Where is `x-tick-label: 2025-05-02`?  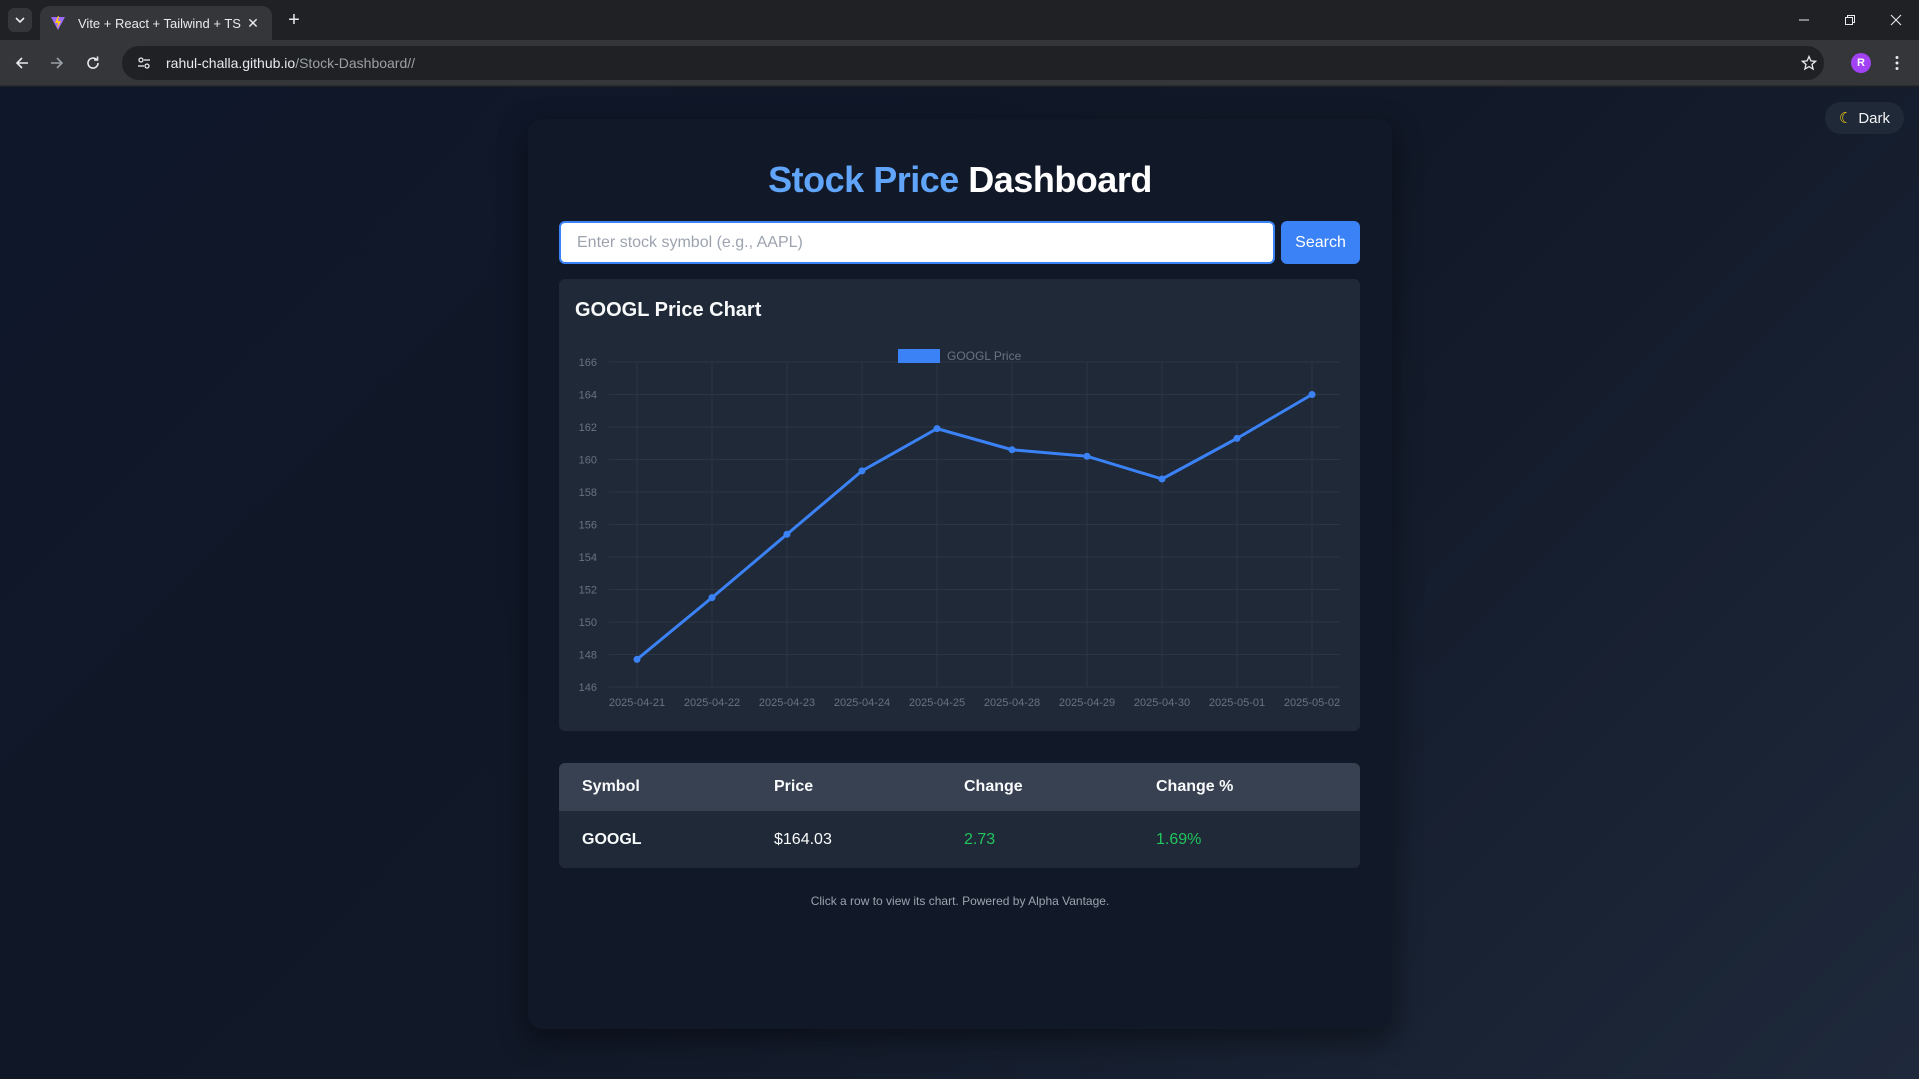
x-tick-label: 2025-05-02 is located at coordinates (1312, 703).